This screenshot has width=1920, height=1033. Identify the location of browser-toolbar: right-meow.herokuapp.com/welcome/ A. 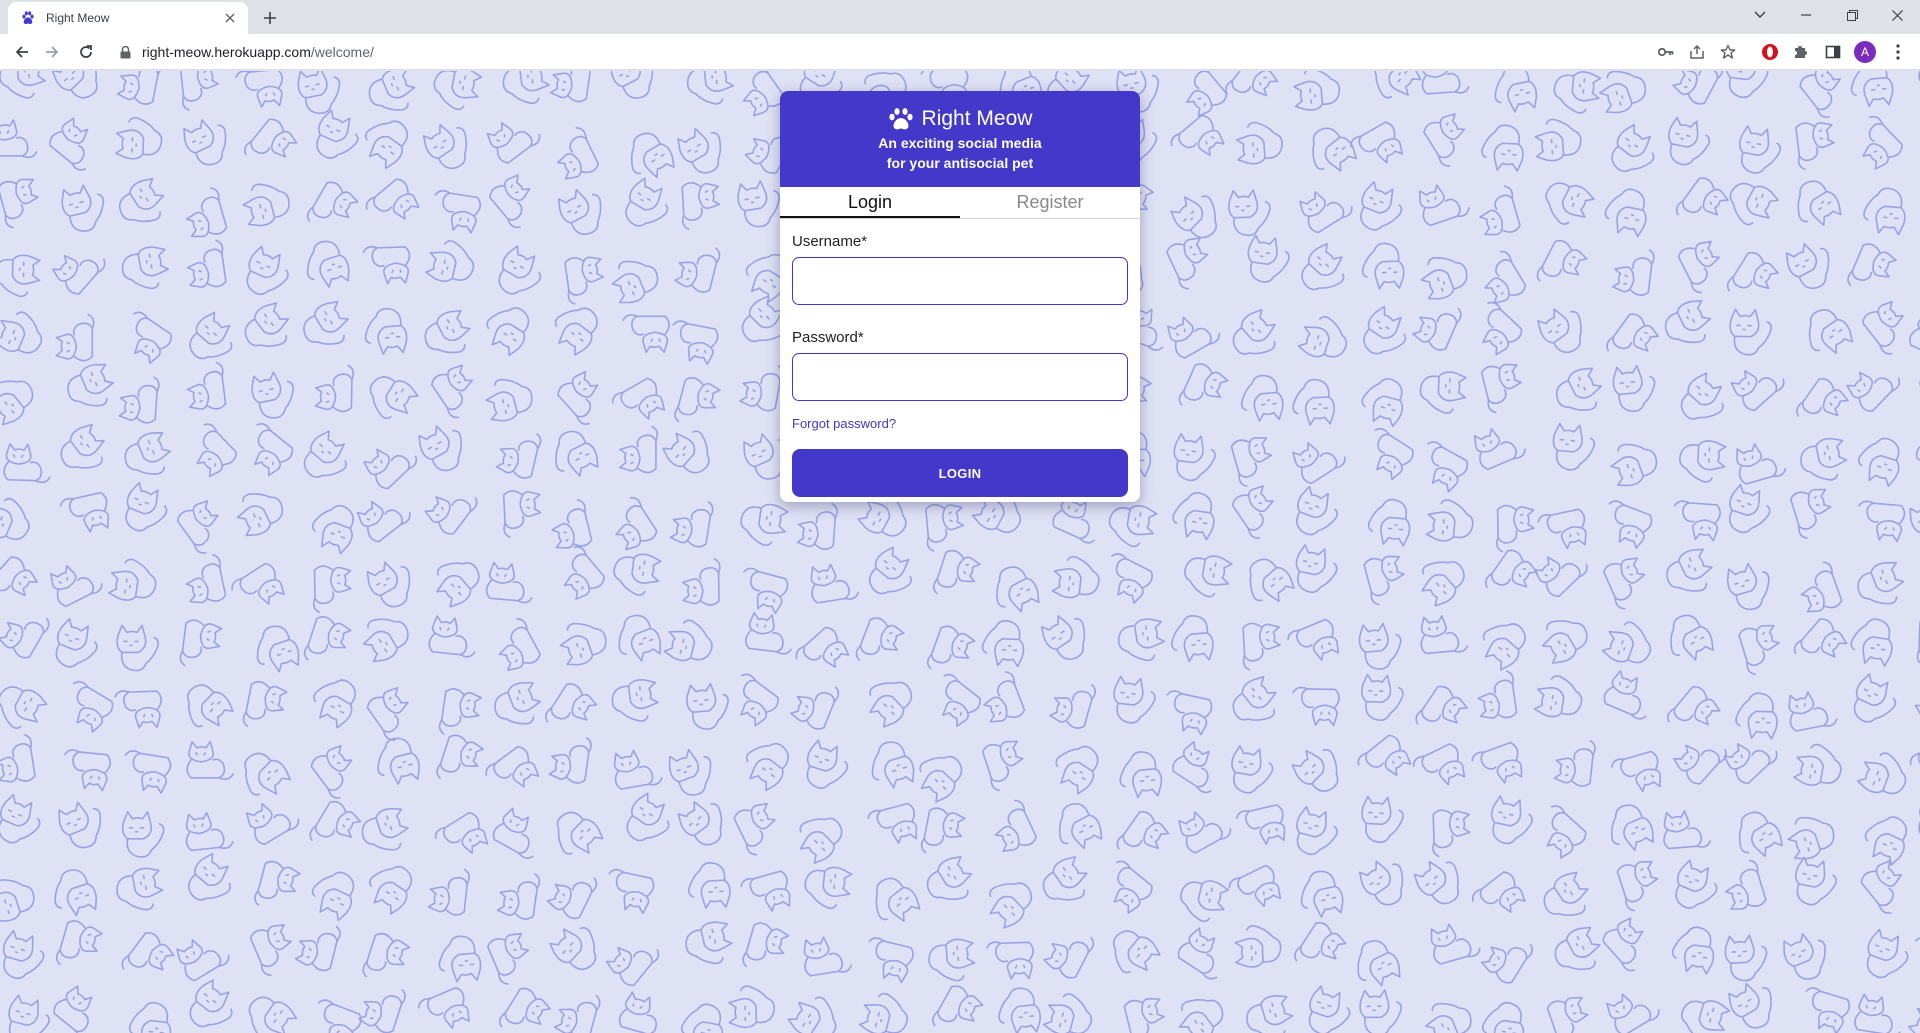
(960, 52).